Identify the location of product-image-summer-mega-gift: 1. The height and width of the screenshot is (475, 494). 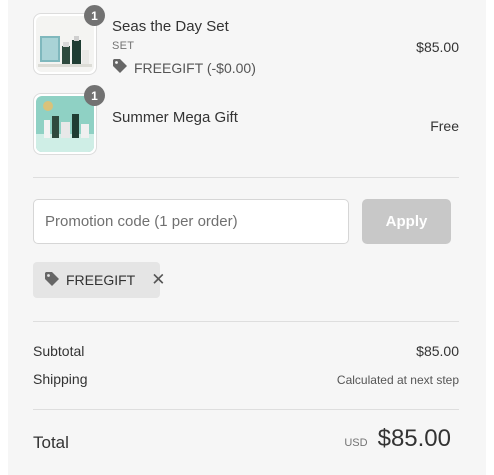
(69, 120).